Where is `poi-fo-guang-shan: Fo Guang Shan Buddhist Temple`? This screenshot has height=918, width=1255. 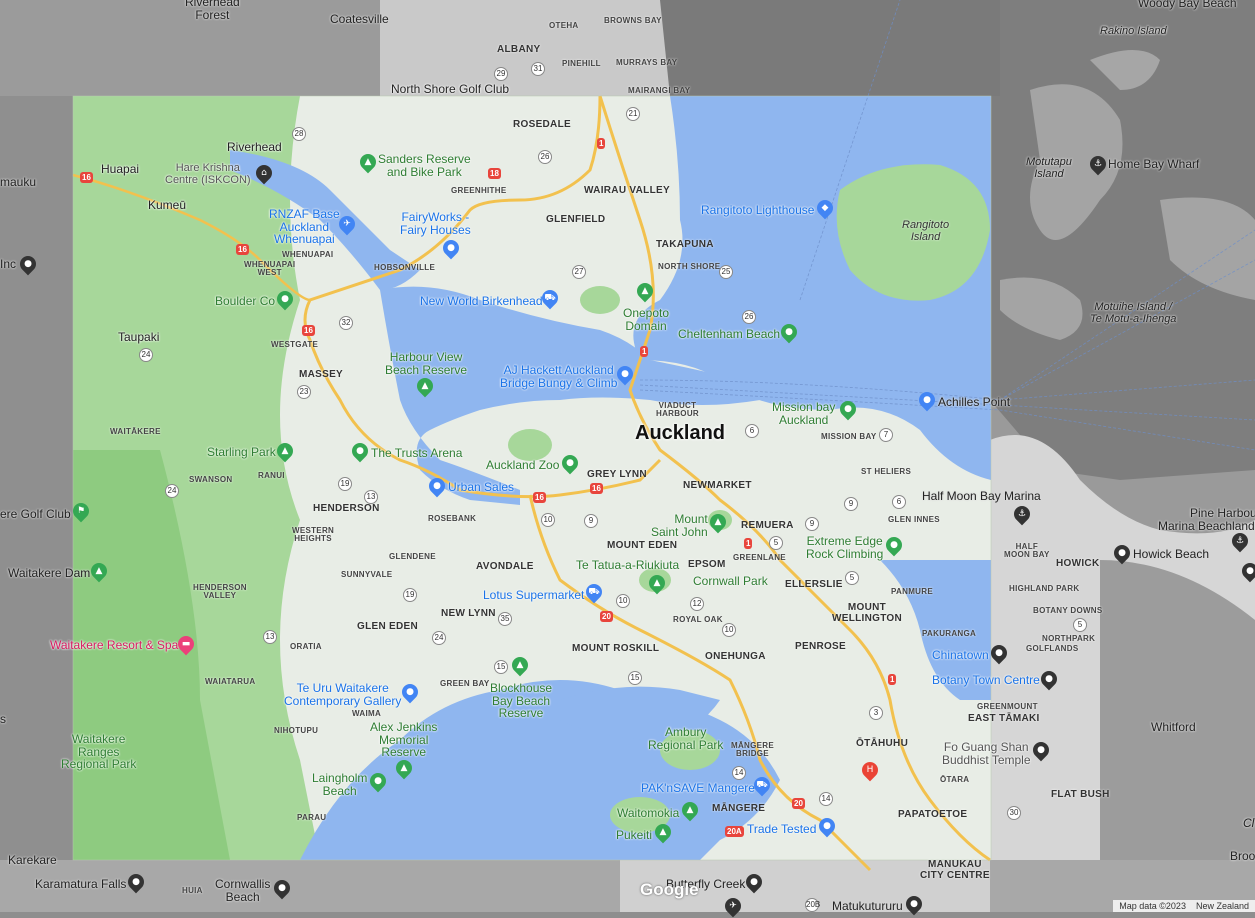
poi-fo-guang-shan: Fo Guang Shan Buddhist Temple is located at coordinates (986, 753).